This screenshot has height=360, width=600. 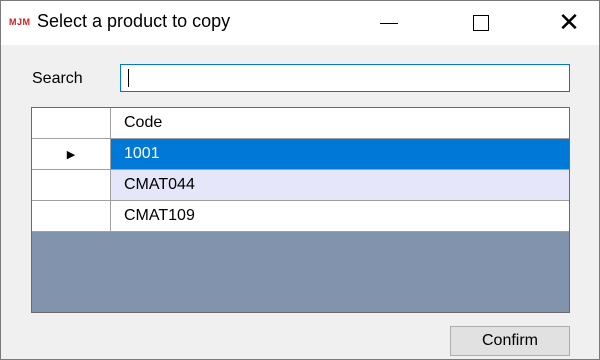 What do you see at coordinates (345, 78) in the screenshot?
I see `search-input` at bounding box center [345, 78].